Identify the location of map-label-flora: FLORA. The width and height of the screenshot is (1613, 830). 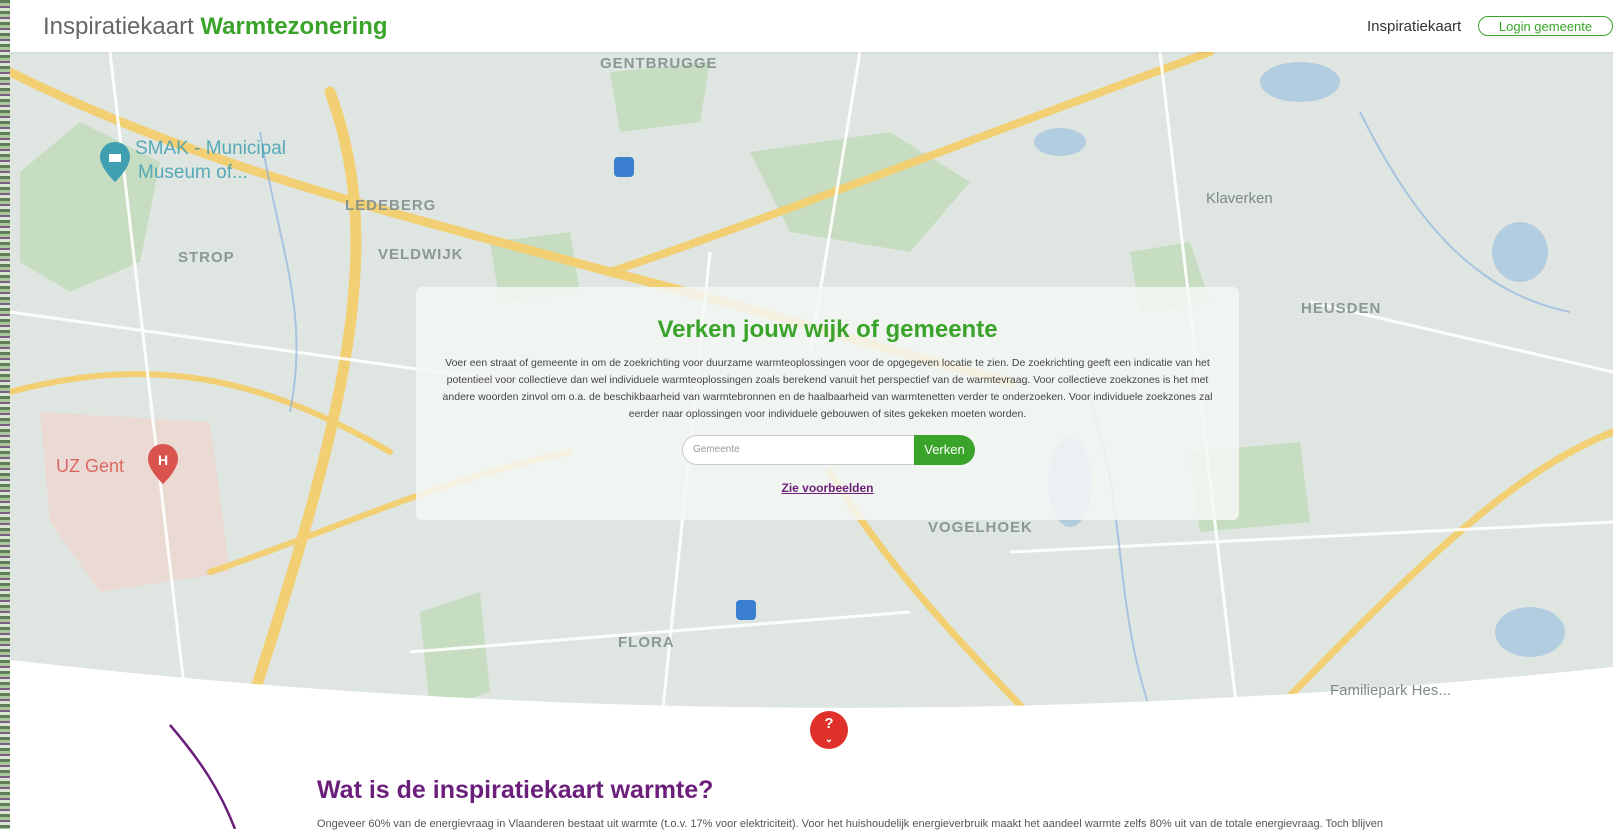
(646, 642).